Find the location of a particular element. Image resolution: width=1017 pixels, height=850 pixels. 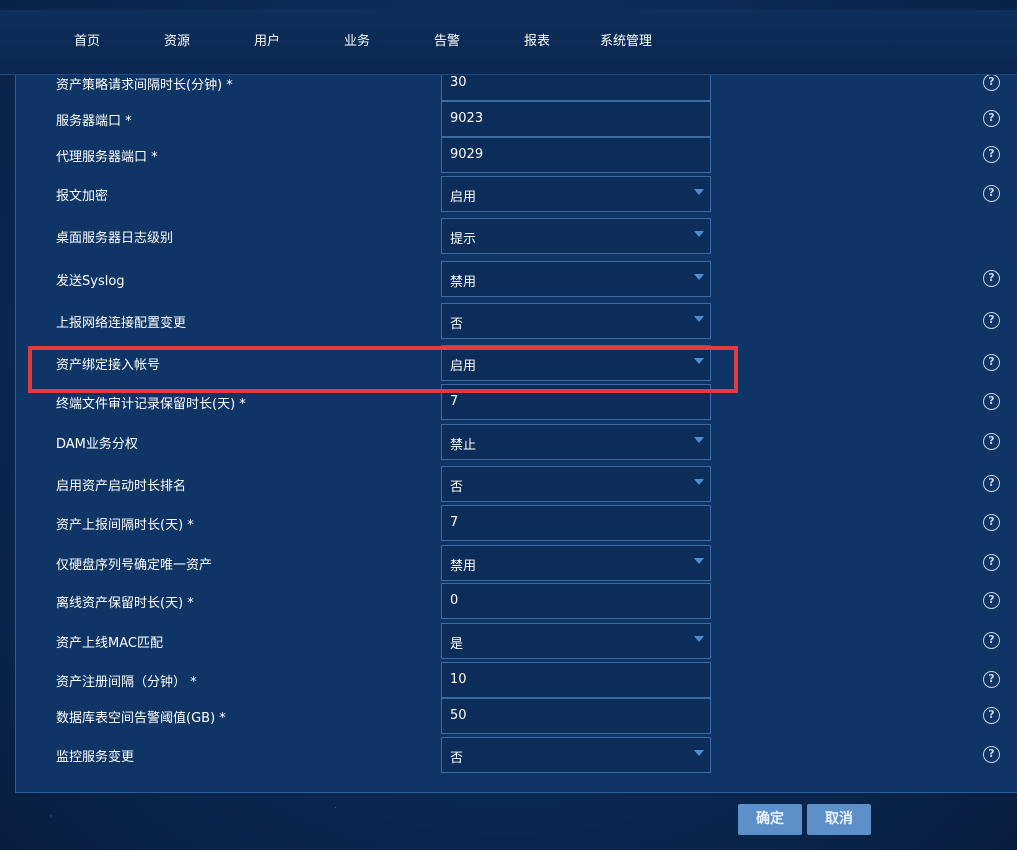

field-value: 9029 is located at coordinates (467, 154).